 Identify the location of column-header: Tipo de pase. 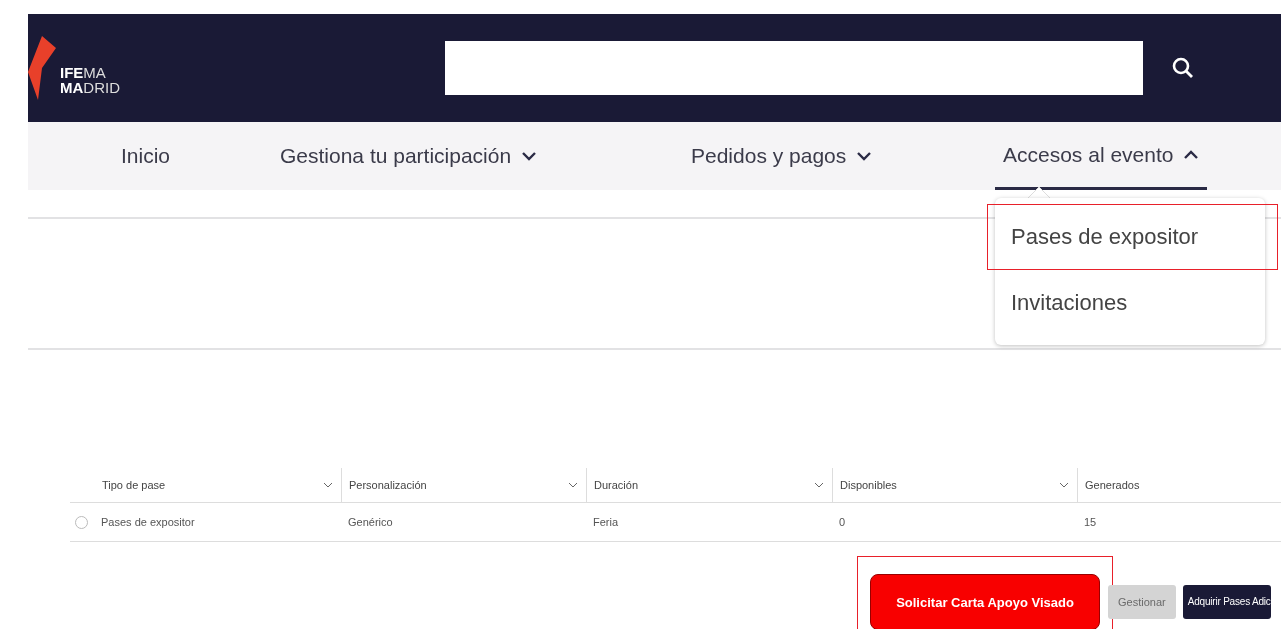
(205, 485).